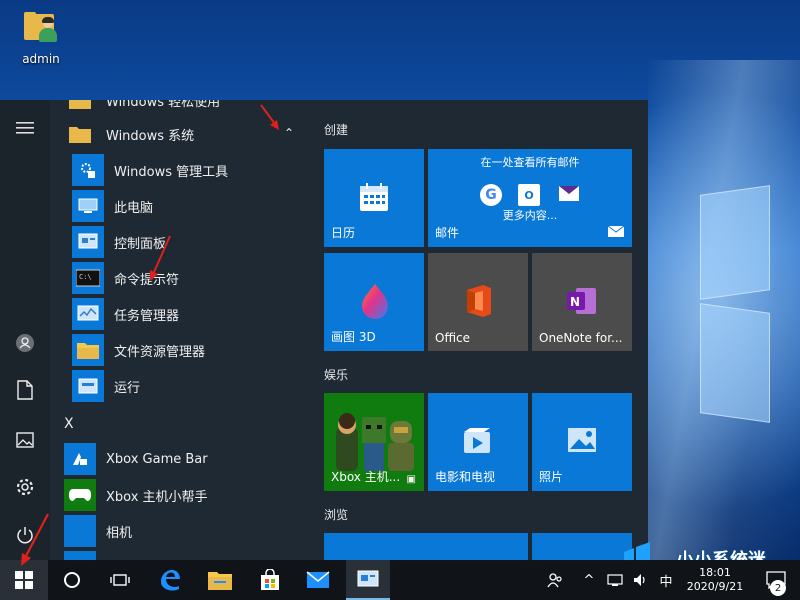 Image resolution: width=800 pixels, height=600 pixels. I want to click on tile-edge-partial, so click(426, 546).